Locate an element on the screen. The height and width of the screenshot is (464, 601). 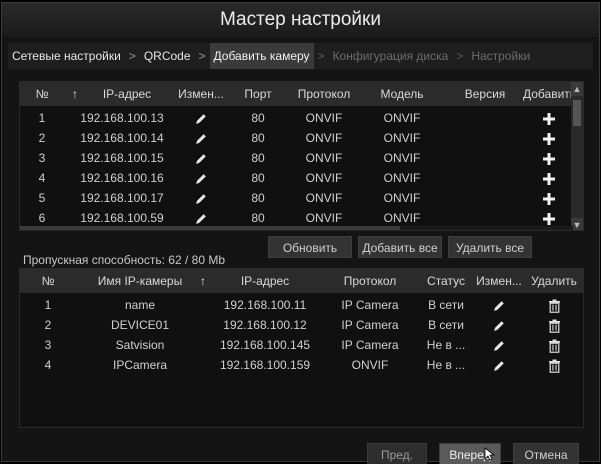
col-status: Статус is located at coordinates (446, 281).